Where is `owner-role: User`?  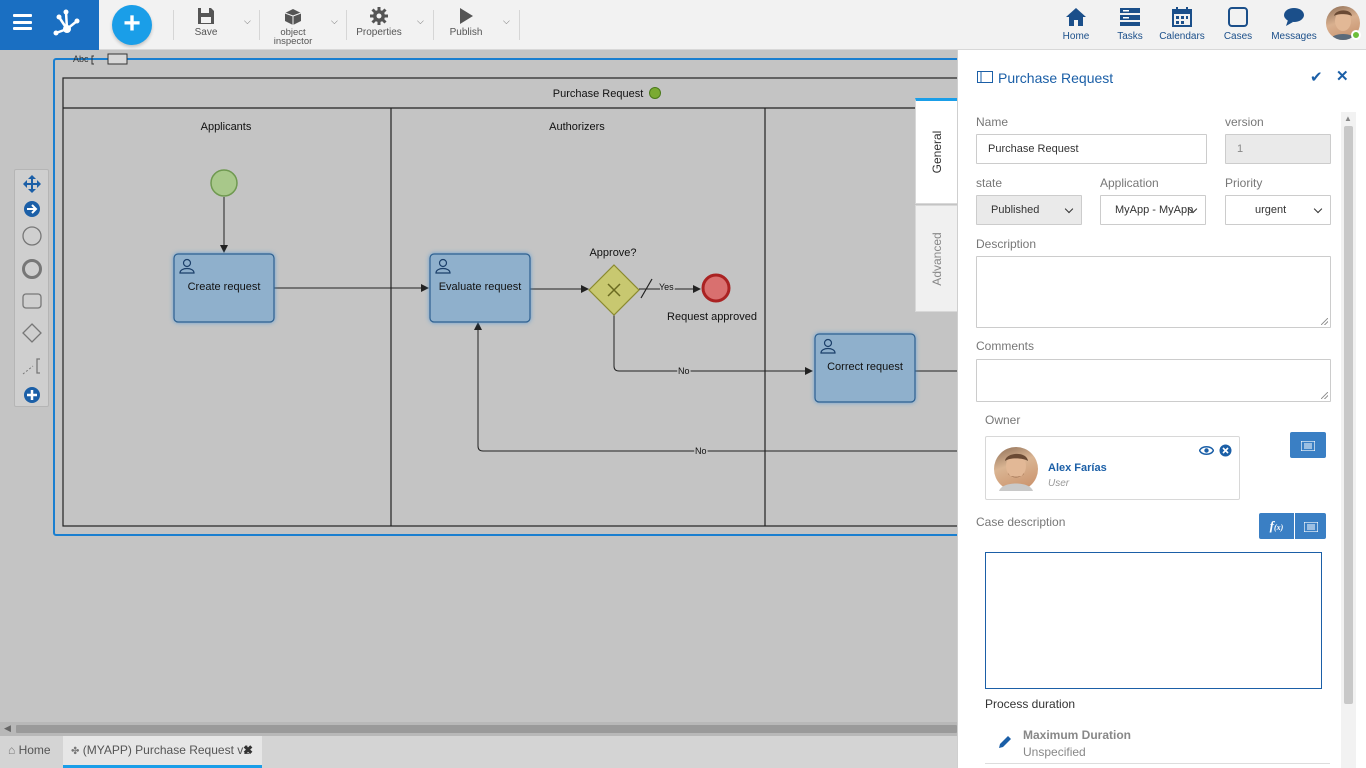 owner-role: User is located at coordinates (1059, 483).